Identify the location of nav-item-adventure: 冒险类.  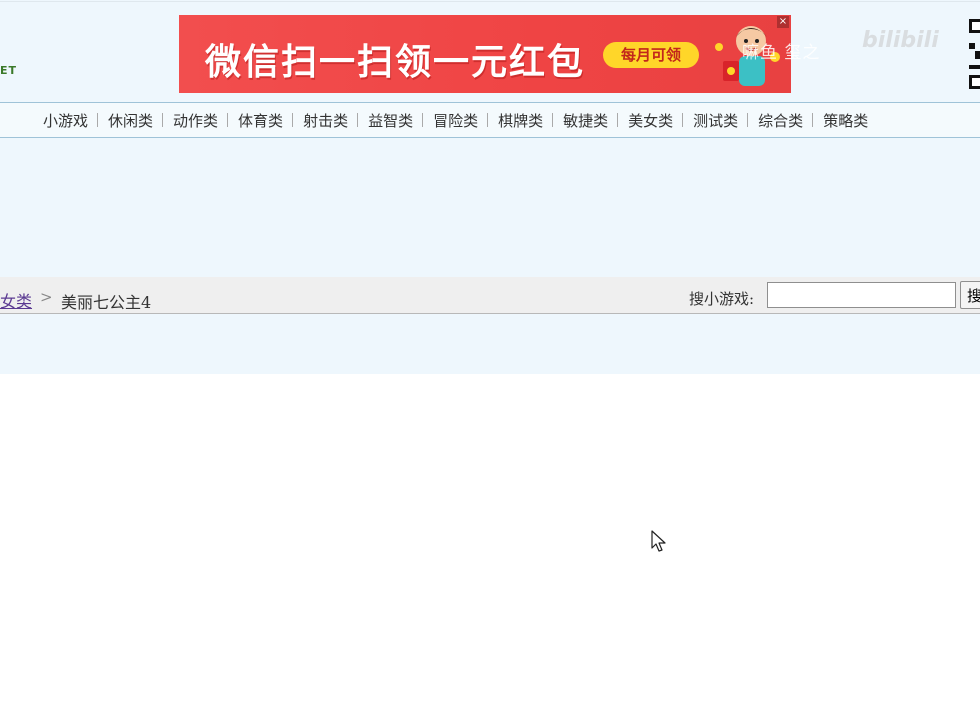
(455, 120).